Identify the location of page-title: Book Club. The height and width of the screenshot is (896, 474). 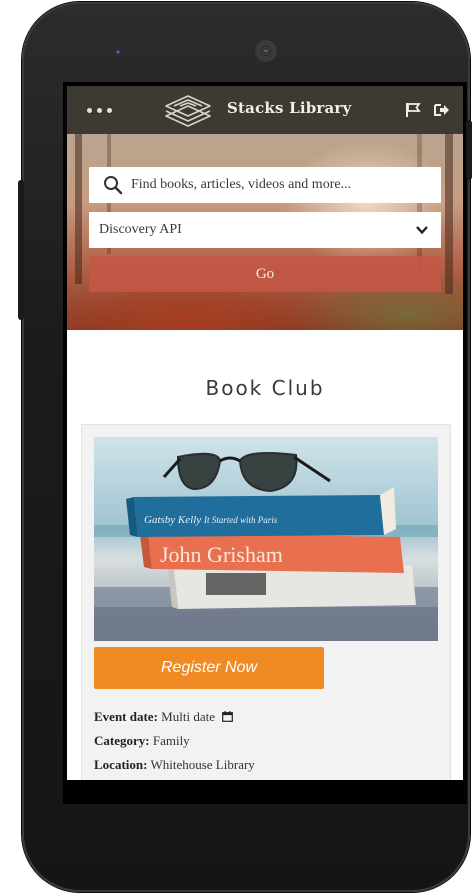
(265, 388).